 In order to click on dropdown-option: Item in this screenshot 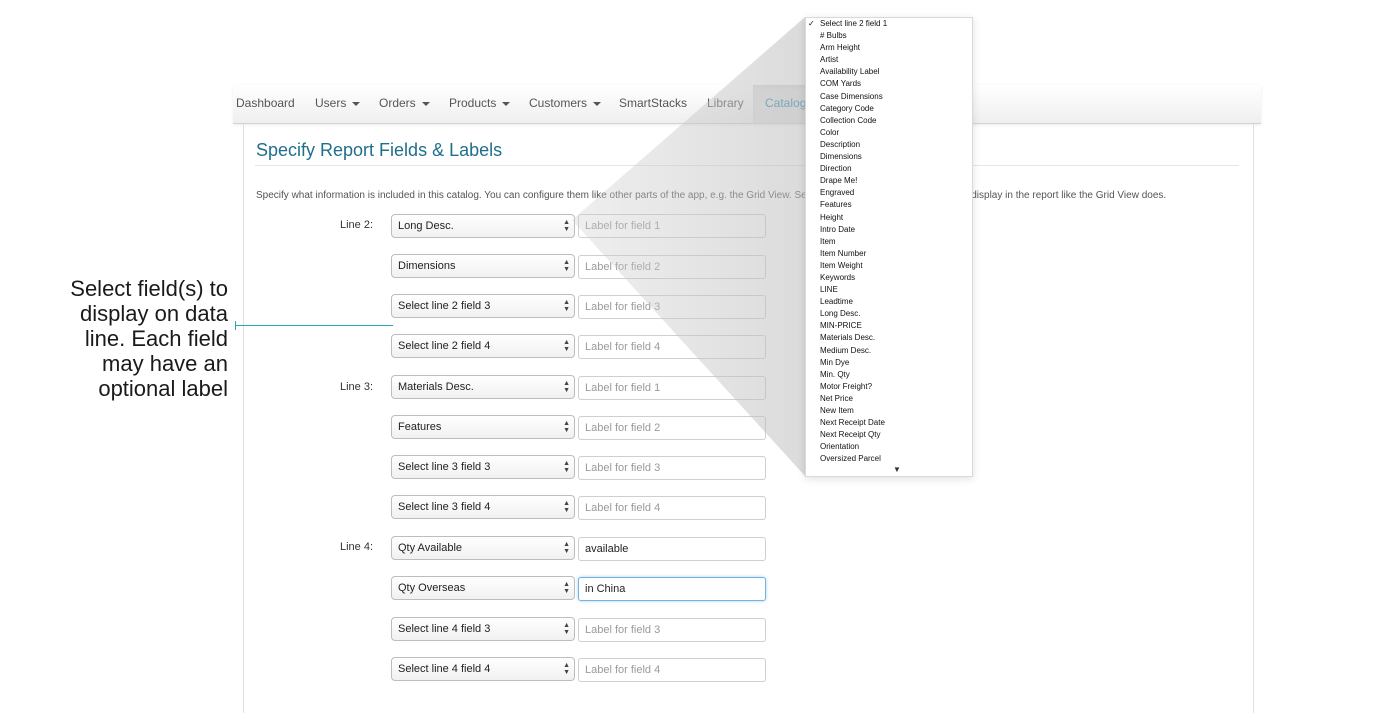, I will do `click(889, 242)`.